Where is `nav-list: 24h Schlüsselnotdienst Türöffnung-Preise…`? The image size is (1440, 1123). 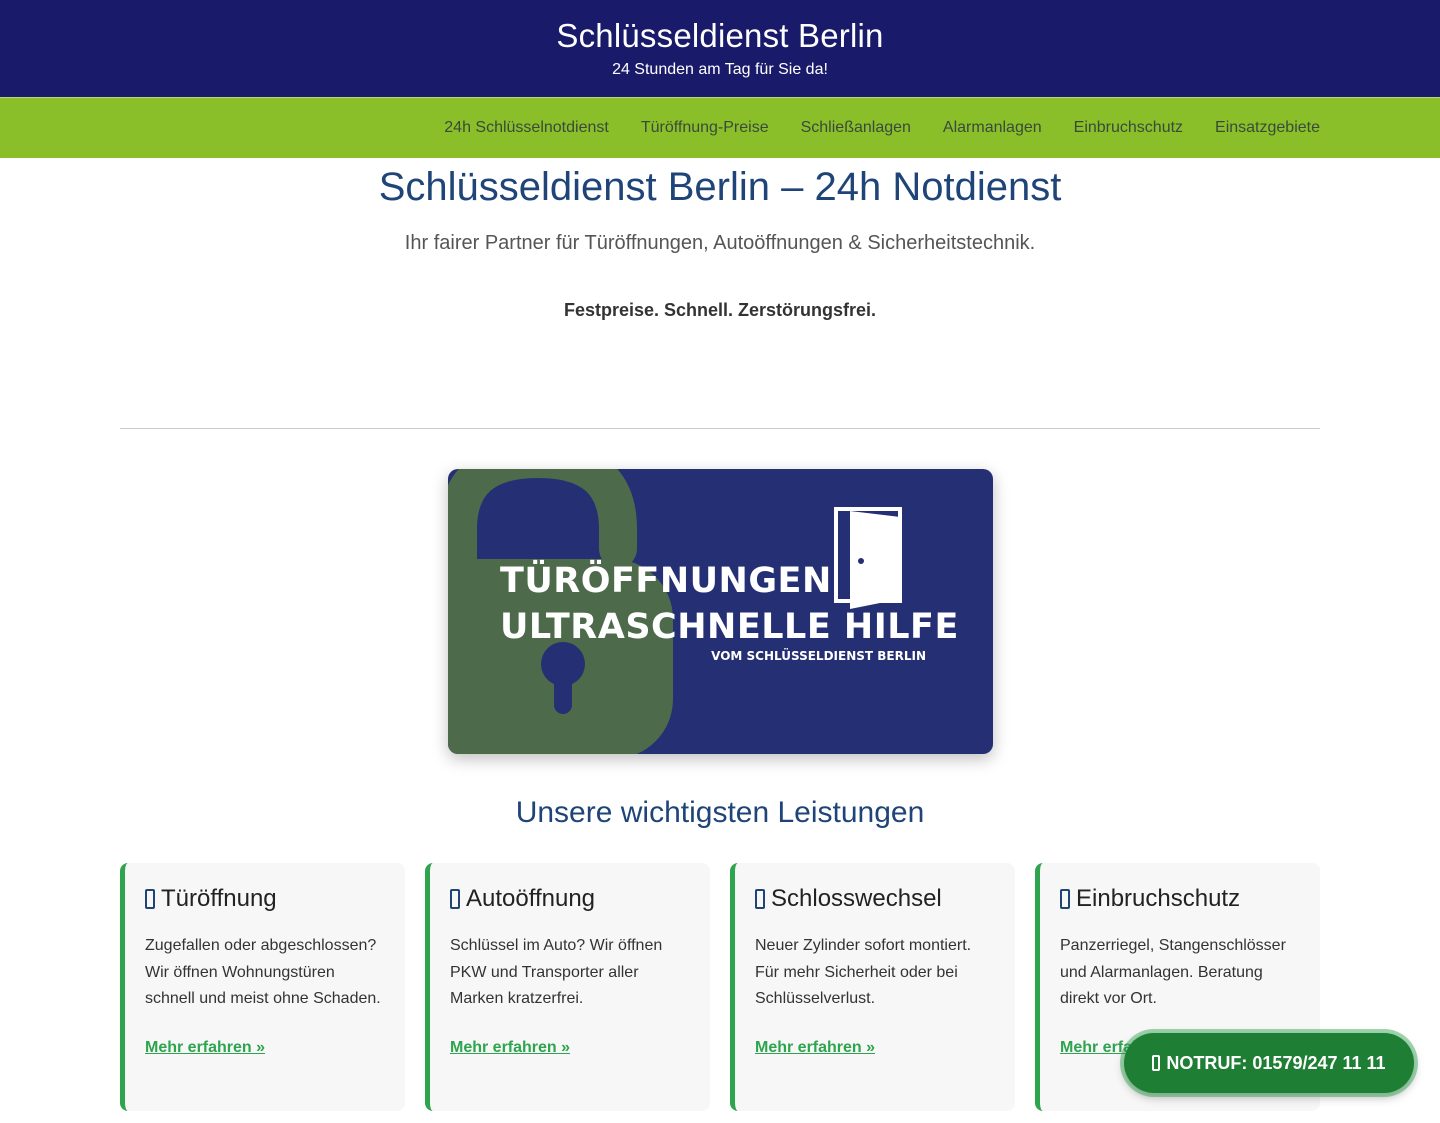
nav-list: 24h Schlüsselnotdienst Türöffnung-Preise… is located at coordinates (866, 128).